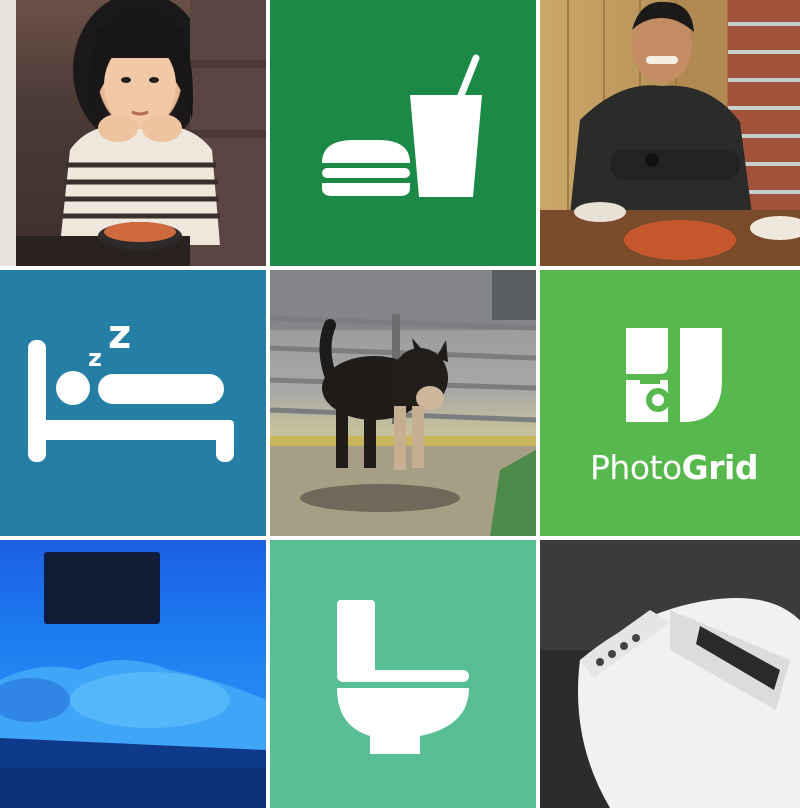  I want to click on food-icon-tile, so click(403, 133).